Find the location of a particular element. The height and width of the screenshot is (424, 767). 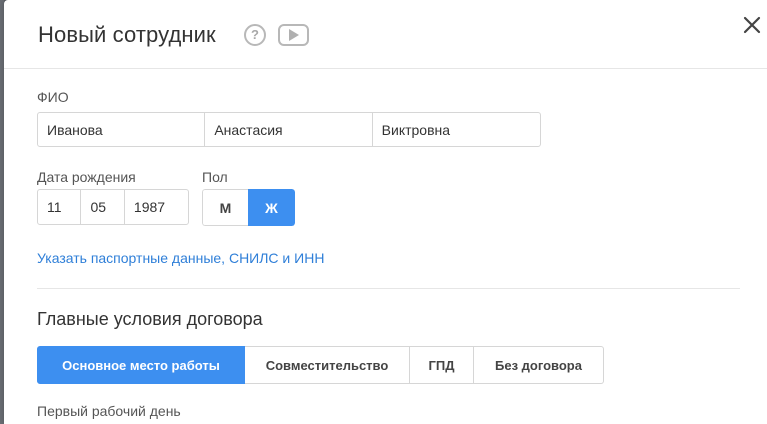

tab-part-time: Совместительство is located at coordinates (327, 365).